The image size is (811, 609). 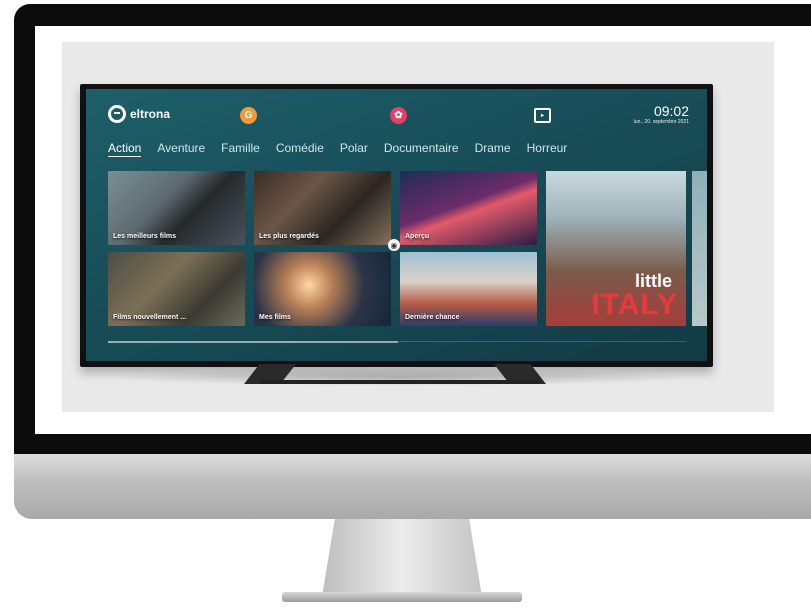 I want to click on tile-best-films: Les meilleurs films, so click(x=176, y=208).